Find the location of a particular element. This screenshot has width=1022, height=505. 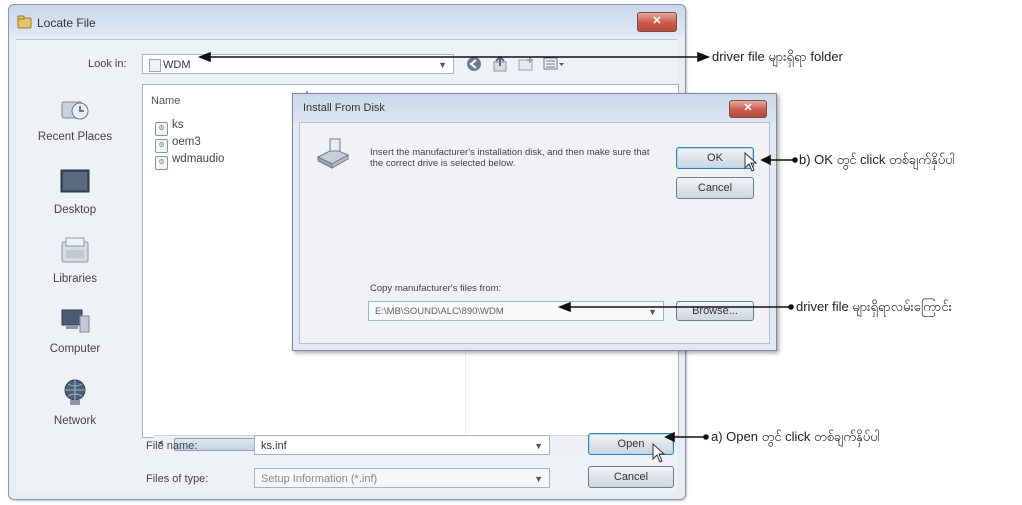

libraries-icon is located at coordinates (75, 250).